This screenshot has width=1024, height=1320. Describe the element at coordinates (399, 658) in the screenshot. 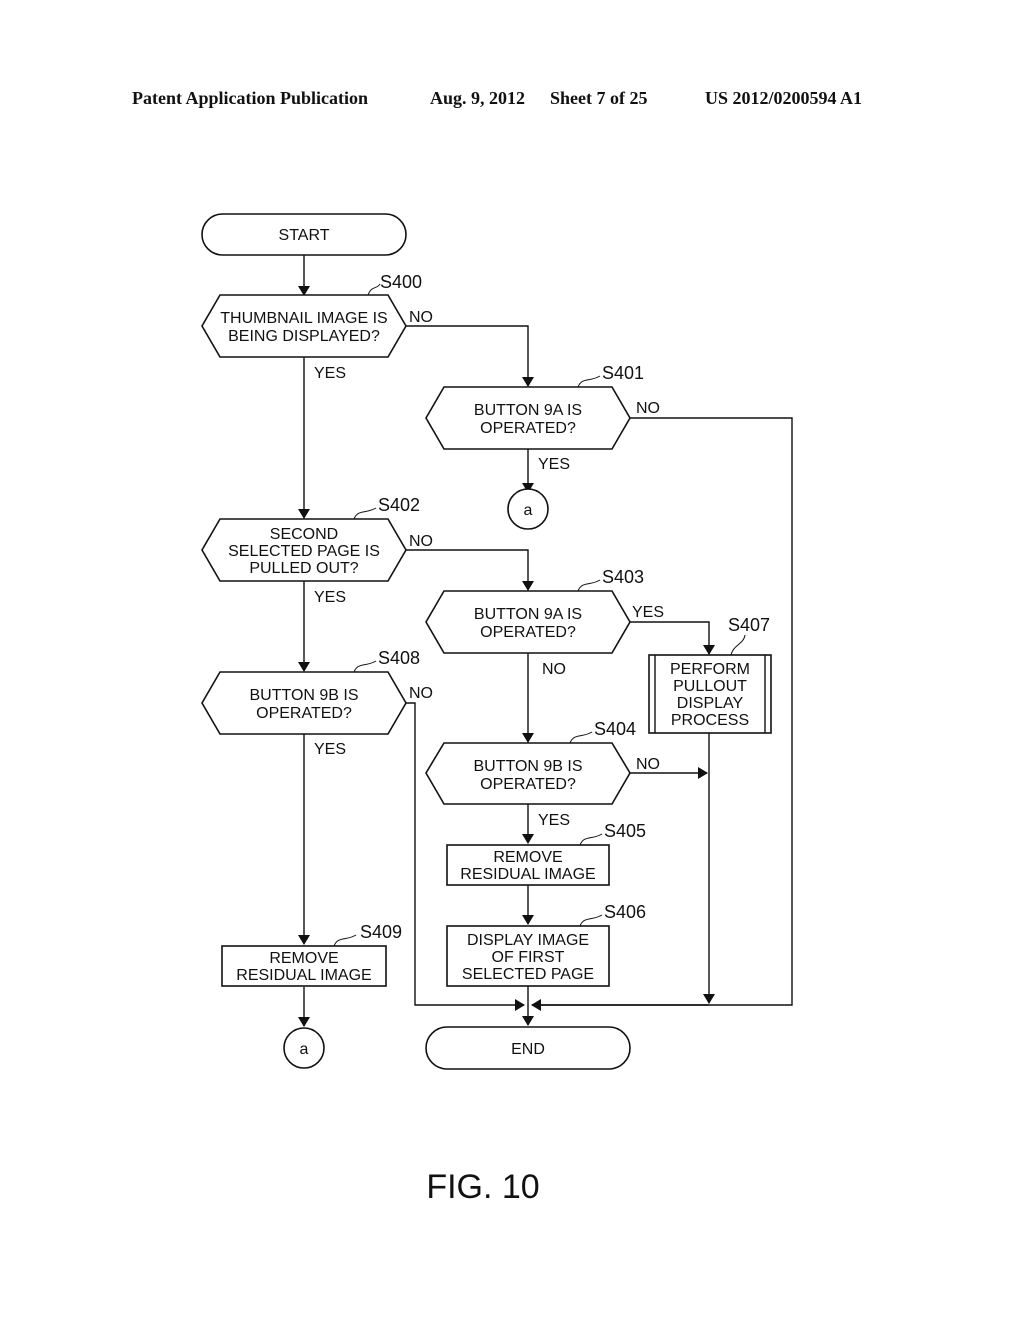

I see `step-label-s408: S408` at that location.